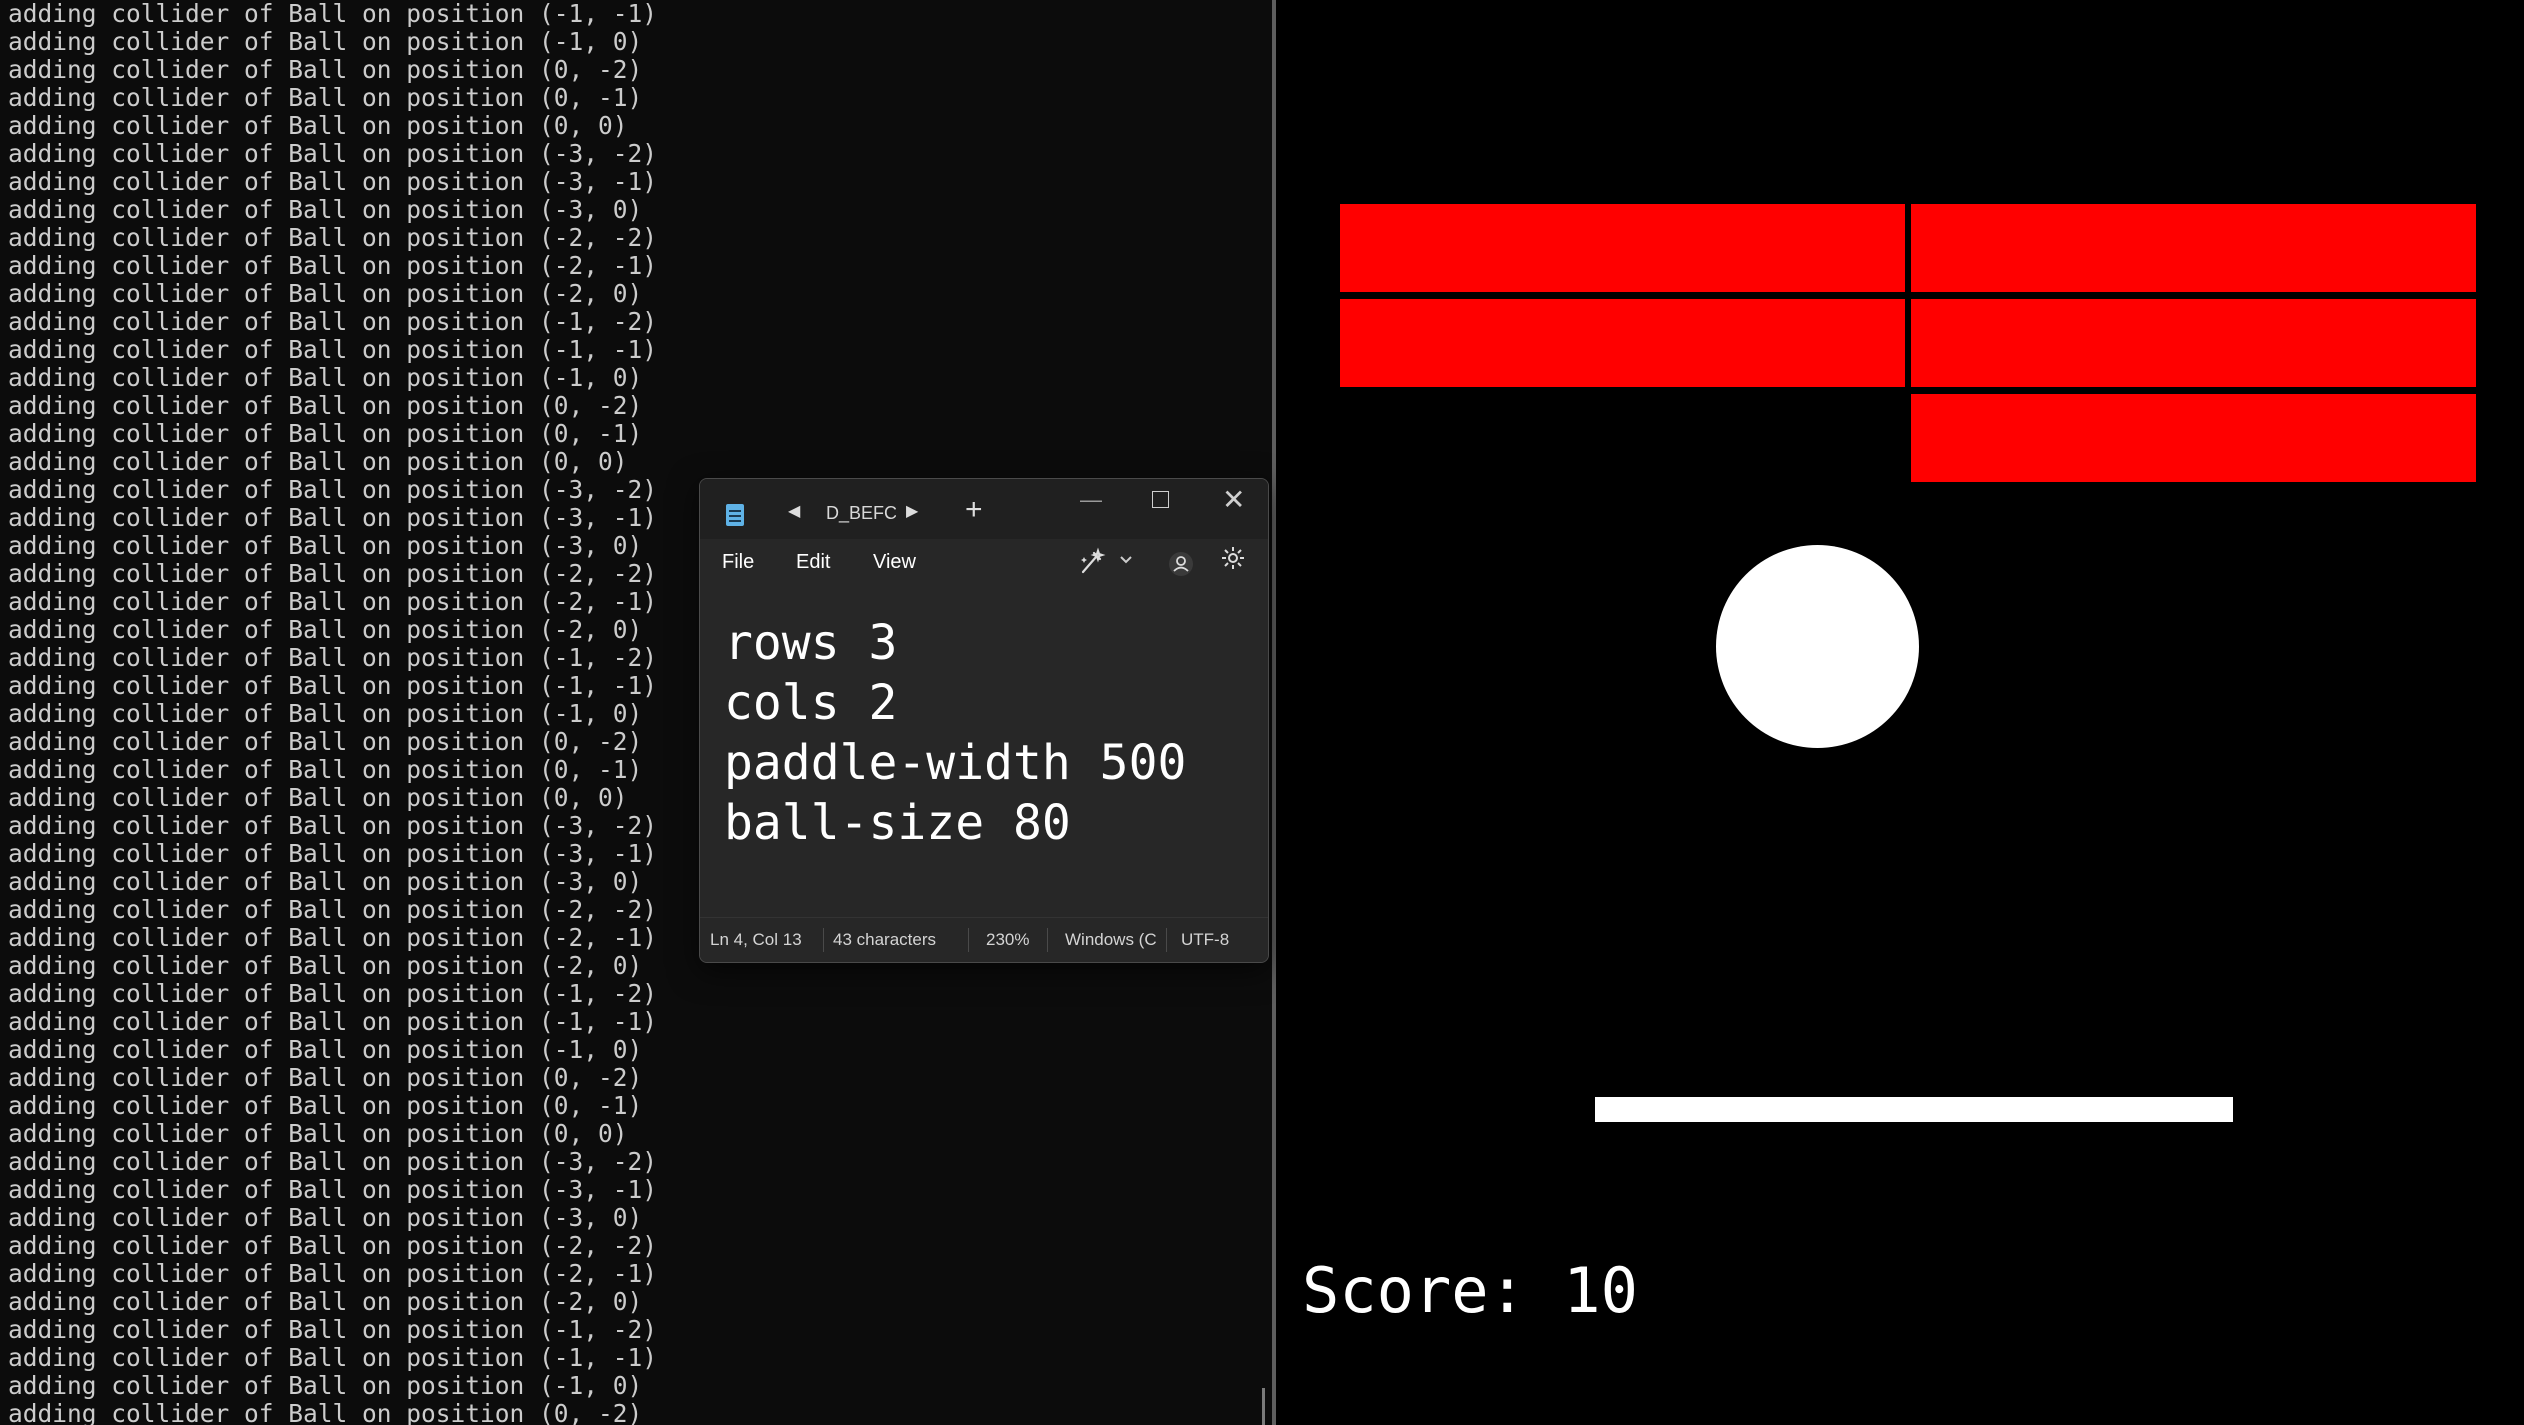  I want to click on status-encoding: UTF-8, so click(1205, 940).